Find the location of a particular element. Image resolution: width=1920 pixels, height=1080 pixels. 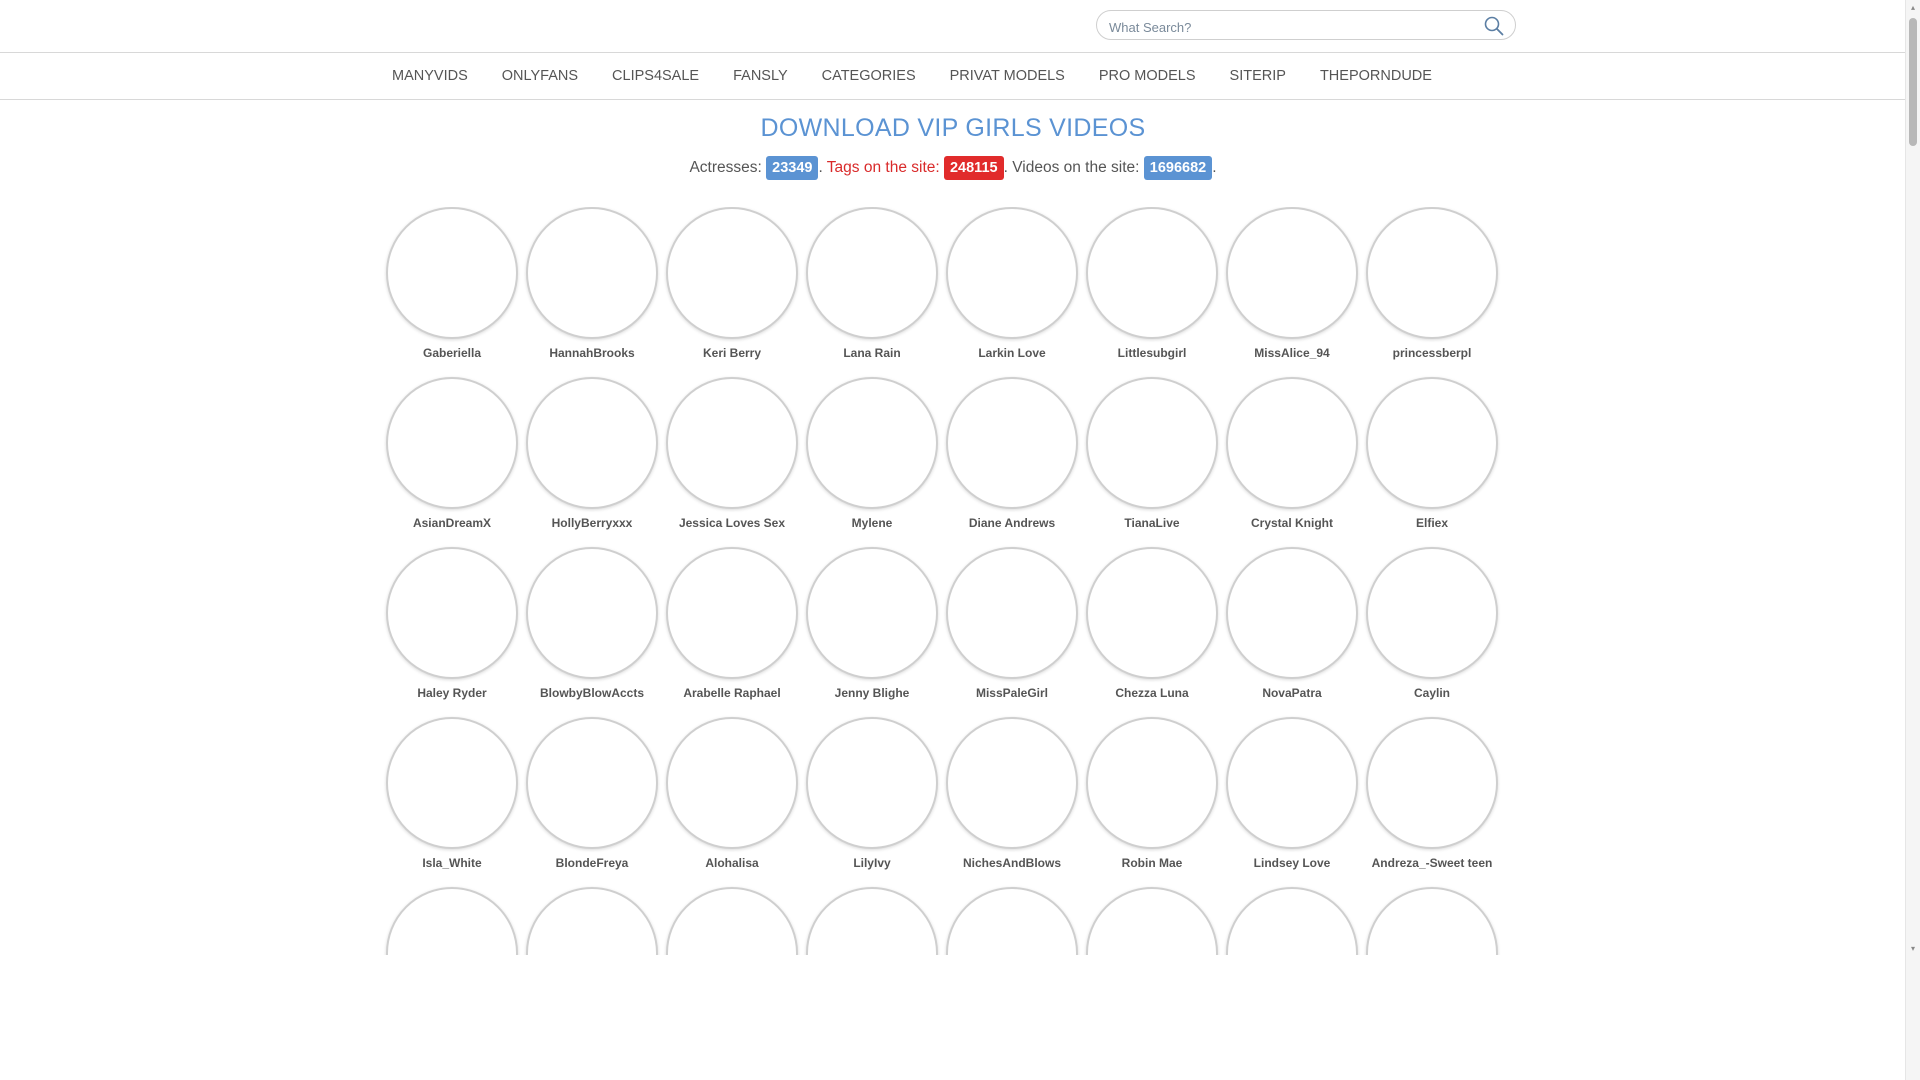

model-name-link: Isla_White is located at coordinates (452, 863).